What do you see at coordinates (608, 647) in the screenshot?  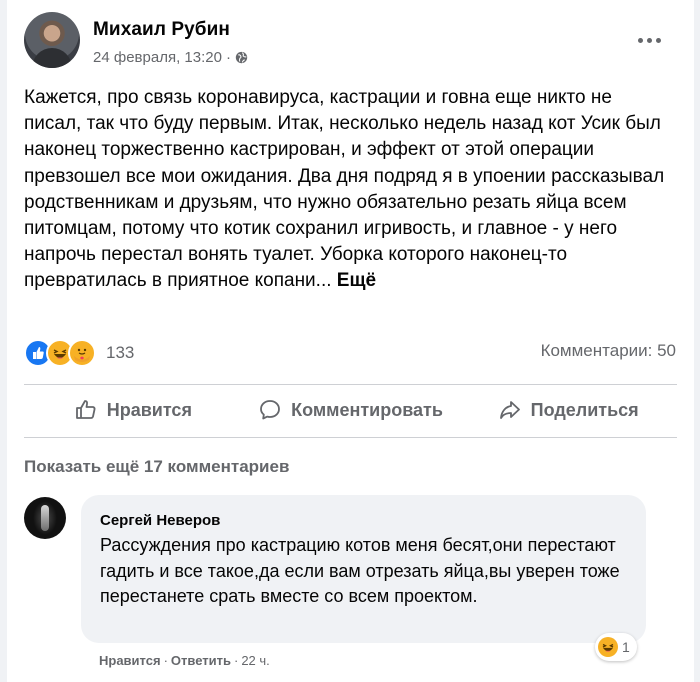 I see `haha-reaction-icon` at bounding box center [608, 647].